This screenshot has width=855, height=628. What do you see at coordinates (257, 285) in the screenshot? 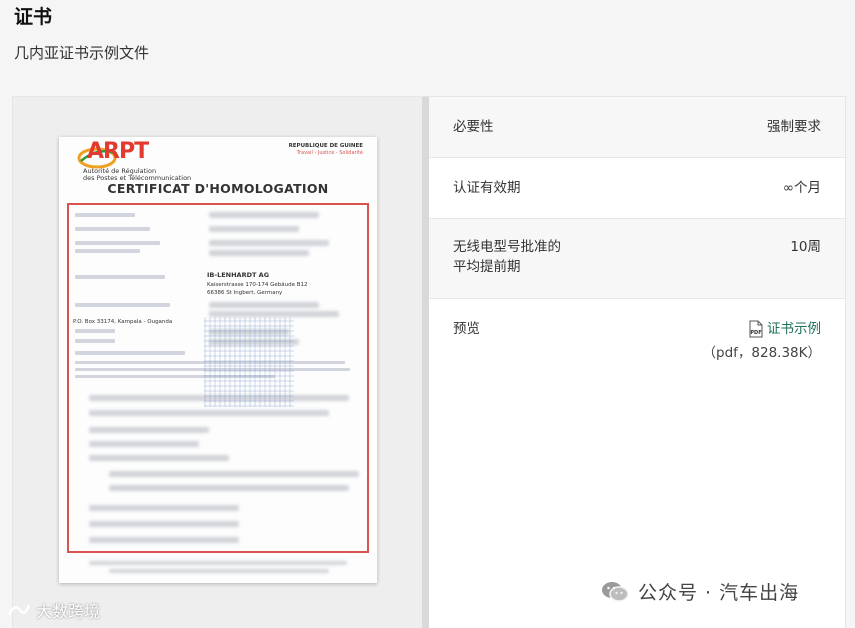
I see `certificate-address-1: Kaiserstrasse 170-174 Gebäude B12` at bounding box center [257, 285].